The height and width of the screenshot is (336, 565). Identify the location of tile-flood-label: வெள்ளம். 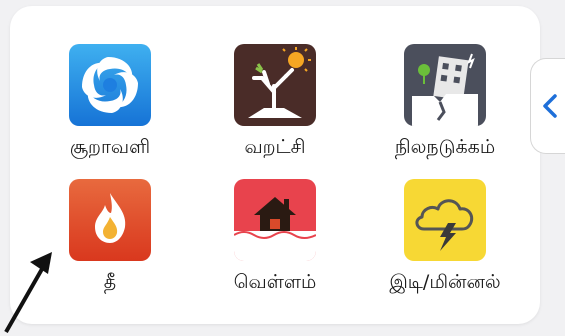
(275, 282).